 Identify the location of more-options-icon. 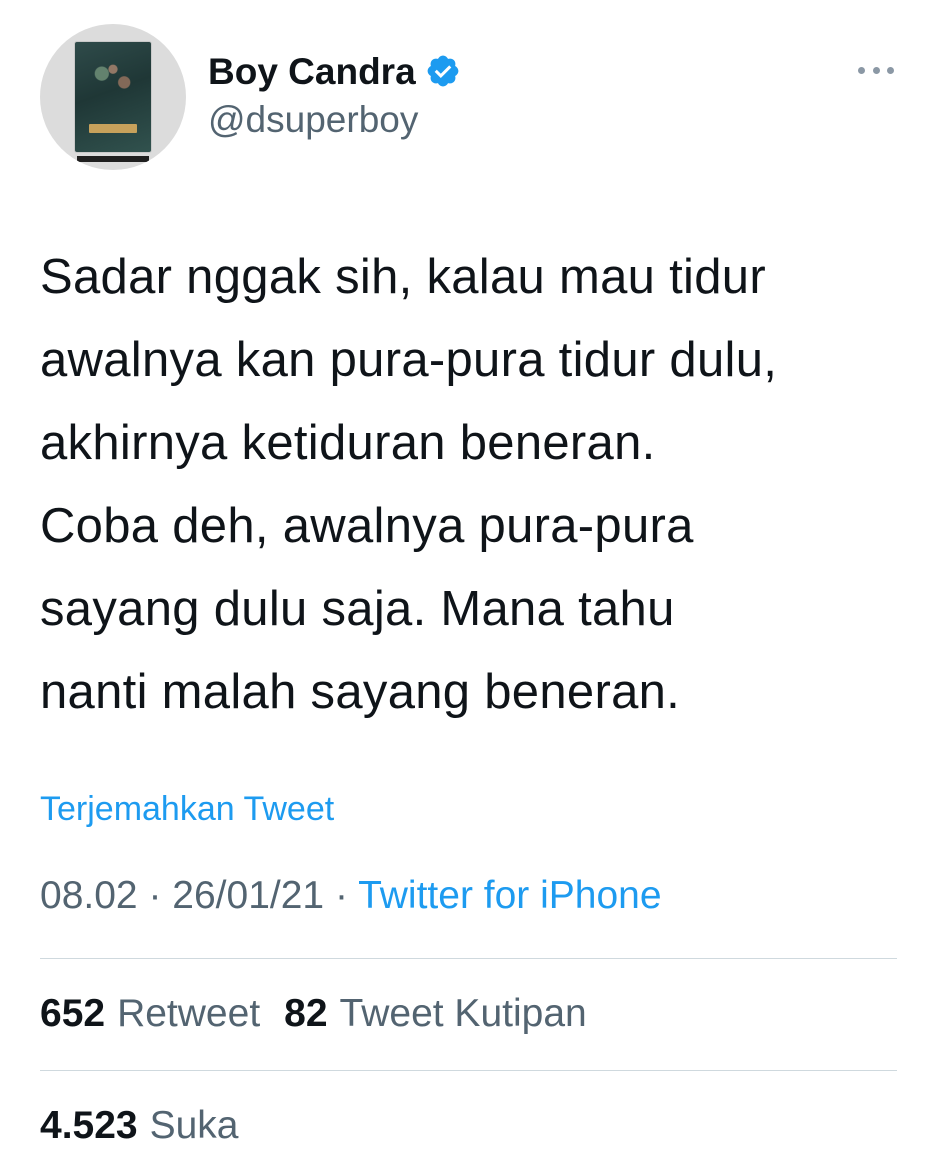
(876, 70).